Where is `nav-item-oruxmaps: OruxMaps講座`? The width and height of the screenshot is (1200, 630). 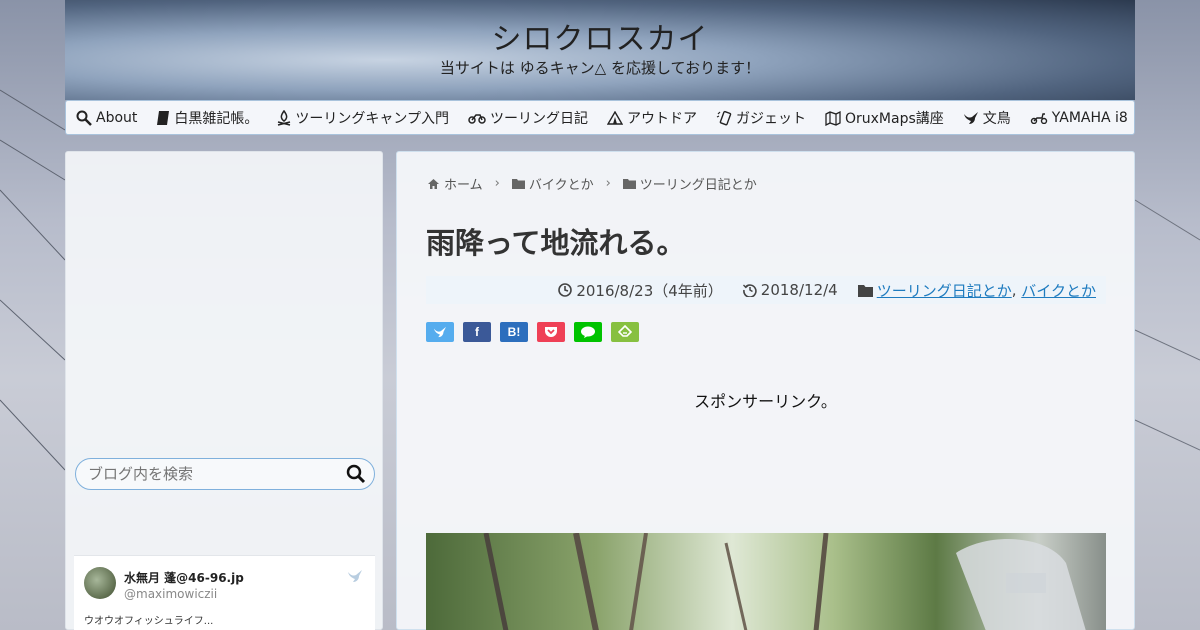
nav-item-oruxmaps: OruxMaps講座 is located at coordinates (884, 118).